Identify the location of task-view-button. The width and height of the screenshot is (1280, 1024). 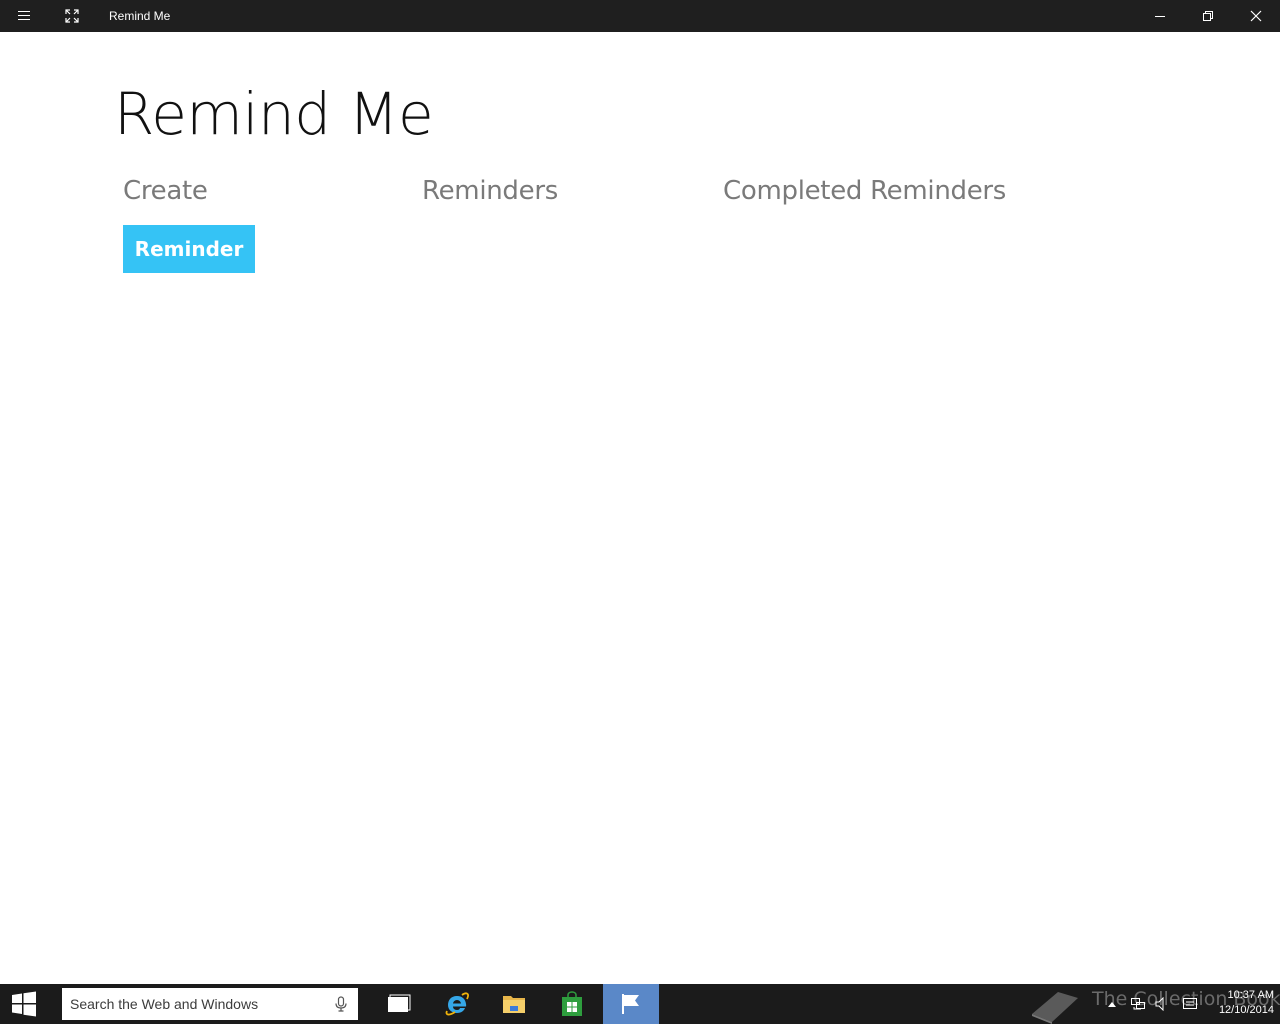
(399, 1004).